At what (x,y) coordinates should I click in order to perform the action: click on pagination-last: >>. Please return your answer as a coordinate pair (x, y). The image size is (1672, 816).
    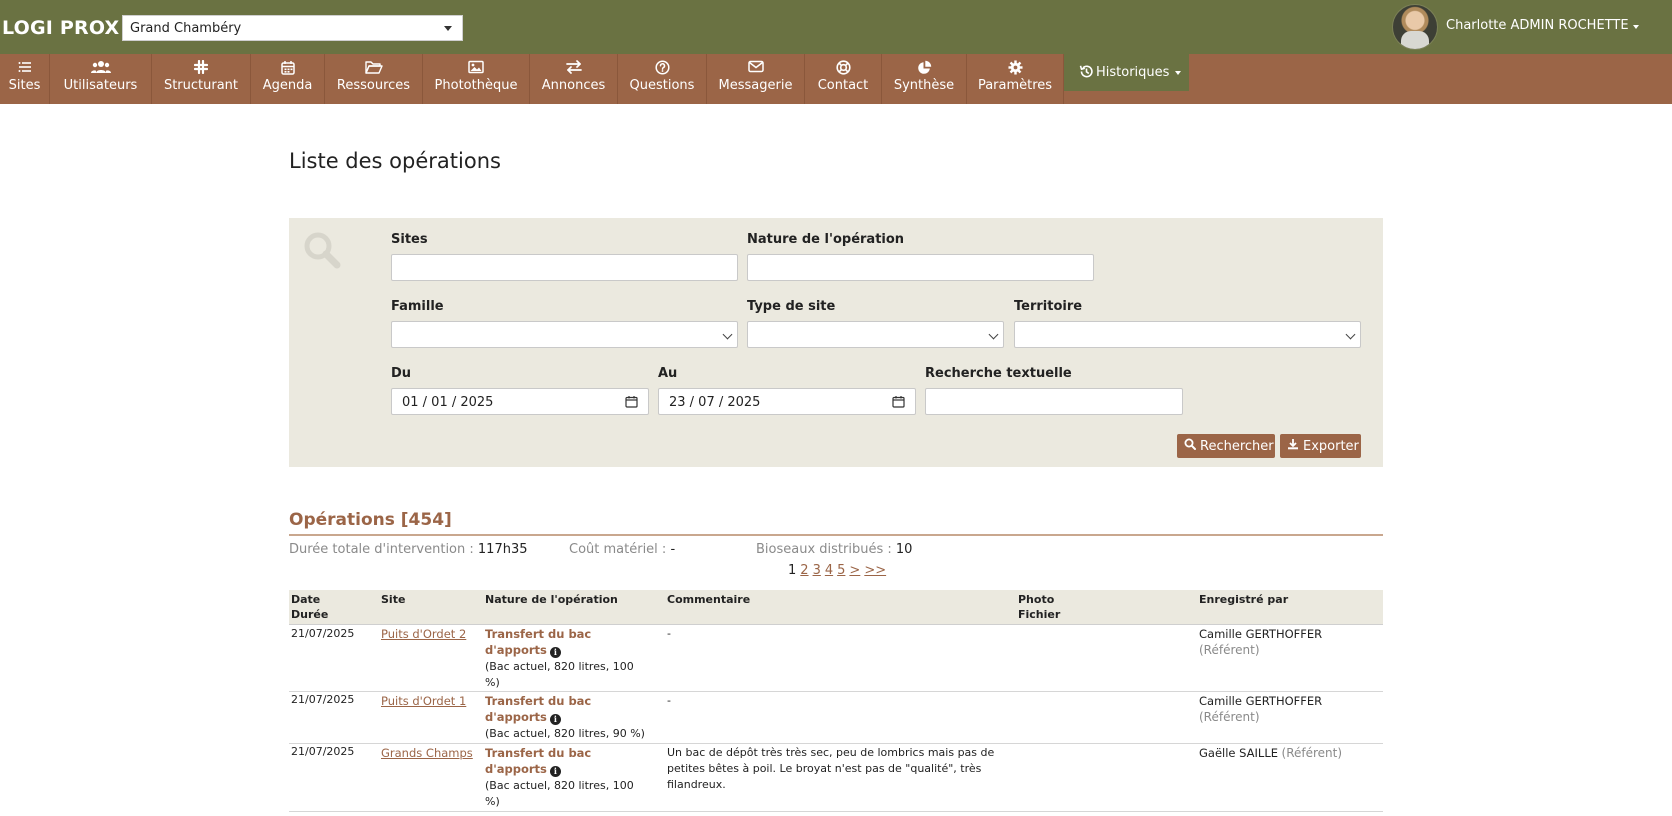
    Looking at the image, I should click on (875, 570).